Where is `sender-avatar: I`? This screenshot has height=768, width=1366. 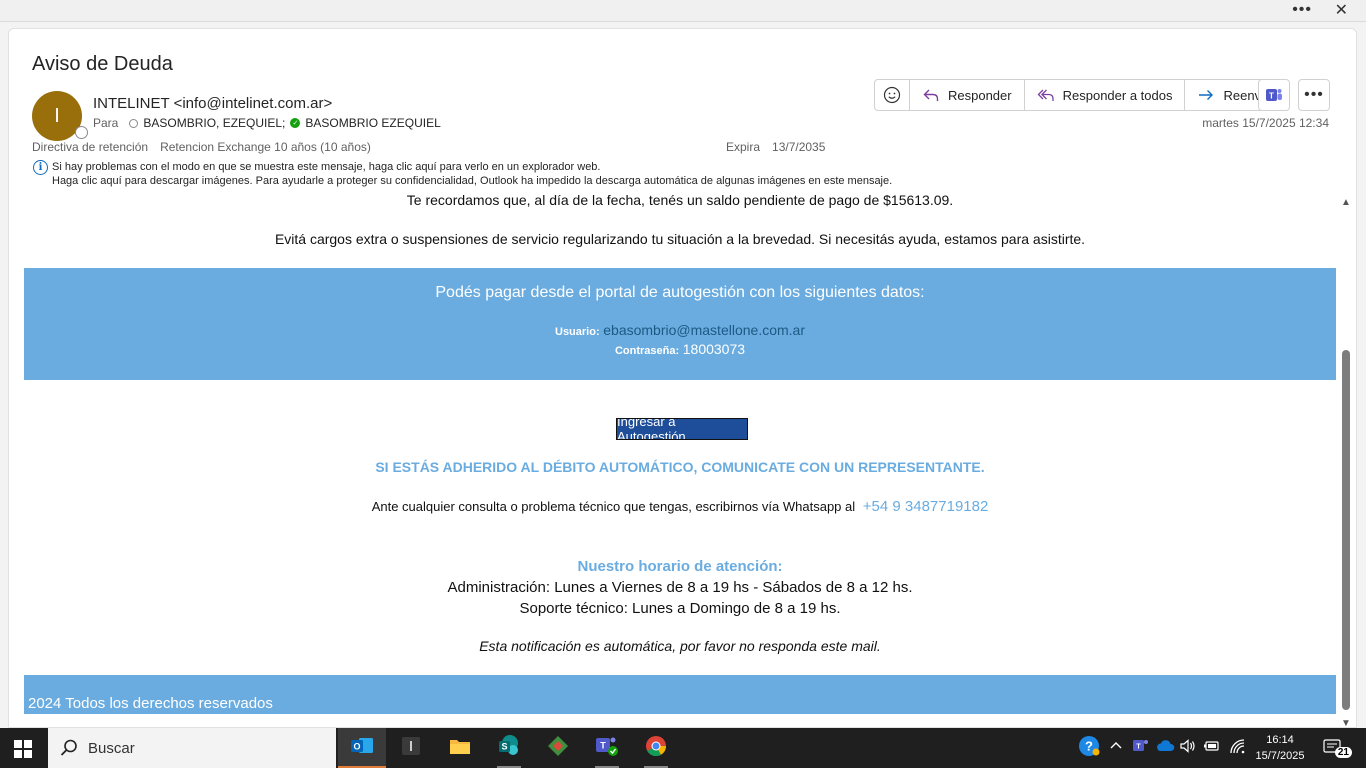
sender-avatar: I is located at coordinates (60, 116).